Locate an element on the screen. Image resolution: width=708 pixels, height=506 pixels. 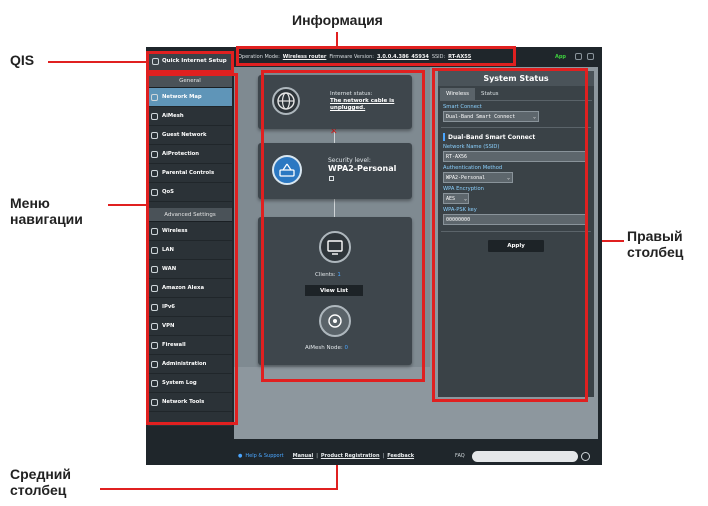
help-support-link: Help & Support is located at coordinates (264, 456).